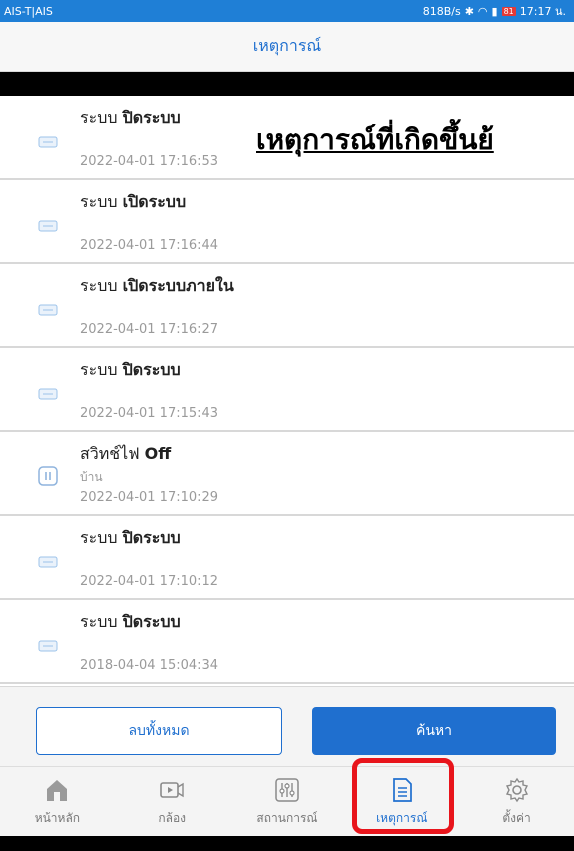 This screenshot has height=851, width=574. I want to click on tab-label: ตั้งค่า, so click(516, 817).